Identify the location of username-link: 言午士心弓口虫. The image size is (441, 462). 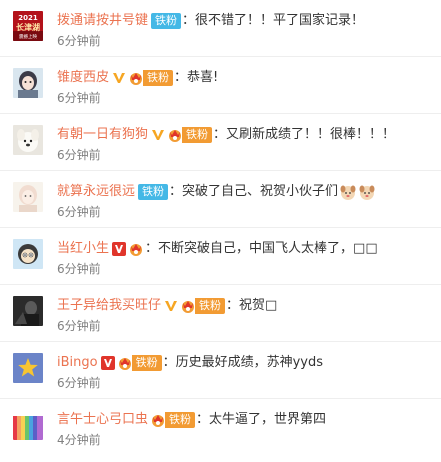
(102, 420).